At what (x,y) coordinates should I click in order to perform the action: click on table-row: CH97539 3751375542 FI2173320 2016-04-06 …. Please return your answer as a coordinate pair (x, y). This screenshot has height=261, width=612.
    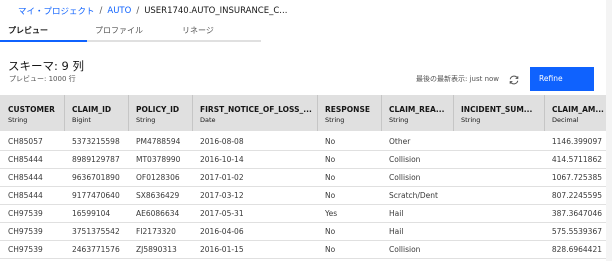
    Looking at the image, I should click on (306, 232).